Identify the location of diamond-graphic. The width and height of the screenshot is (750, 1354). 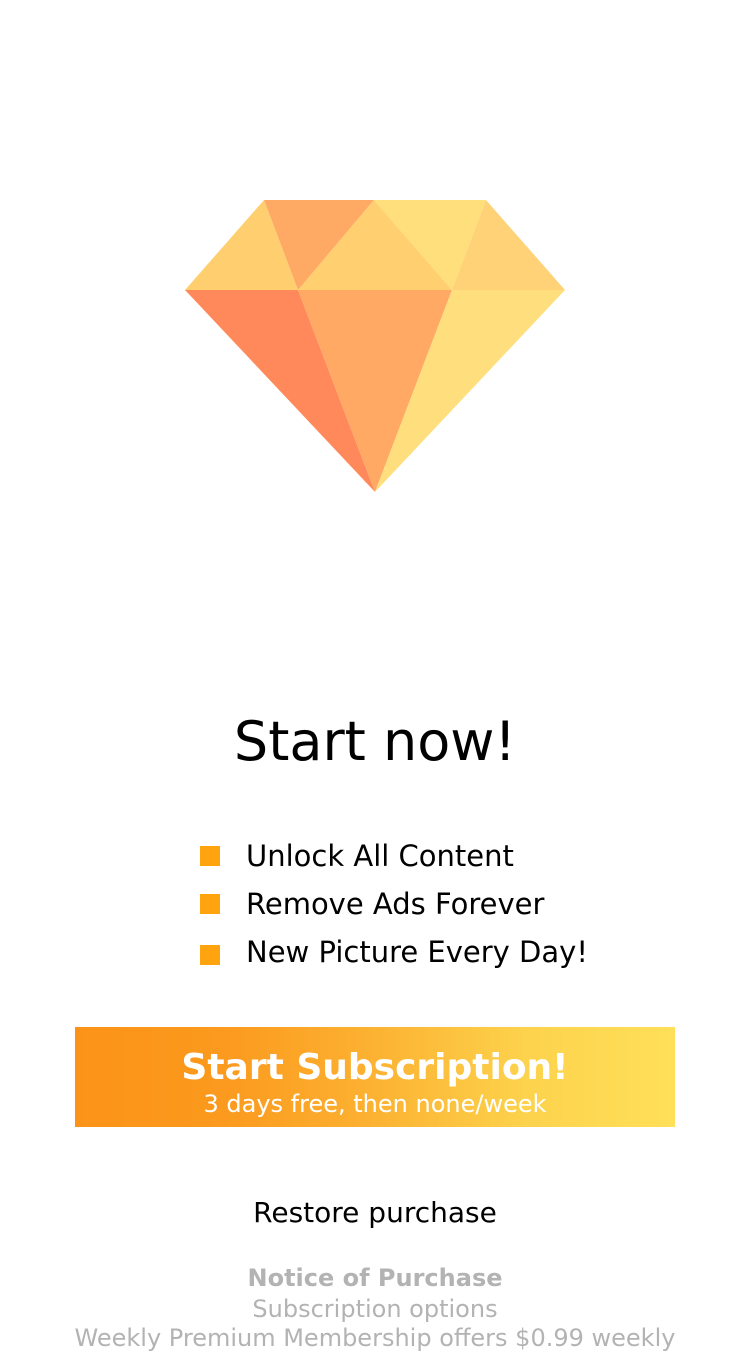
(375, 346).